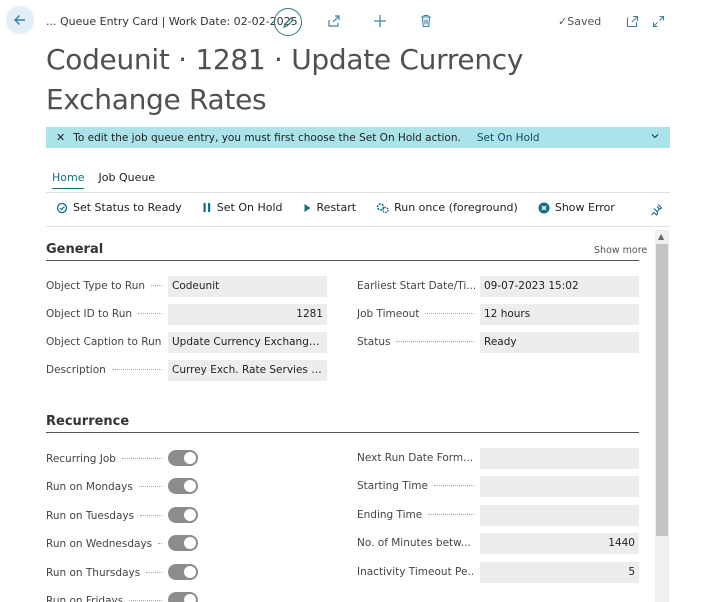 Image resolution: width=706 pixels, height=602 pixels. I want to click on field-object-type-to-run: Object Type to Run Codeunit, so click(186, 286).